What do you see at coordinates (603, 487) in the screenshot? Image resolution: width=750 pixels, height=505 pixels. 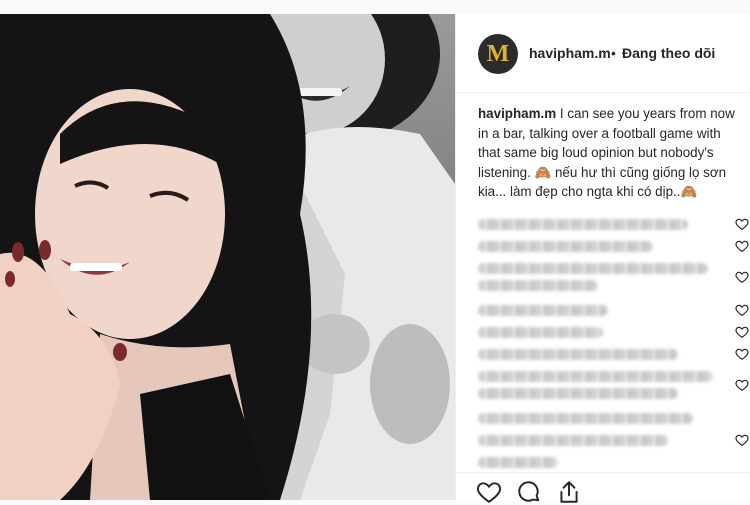 I see `action-bar` at bounding box center [603, 487].